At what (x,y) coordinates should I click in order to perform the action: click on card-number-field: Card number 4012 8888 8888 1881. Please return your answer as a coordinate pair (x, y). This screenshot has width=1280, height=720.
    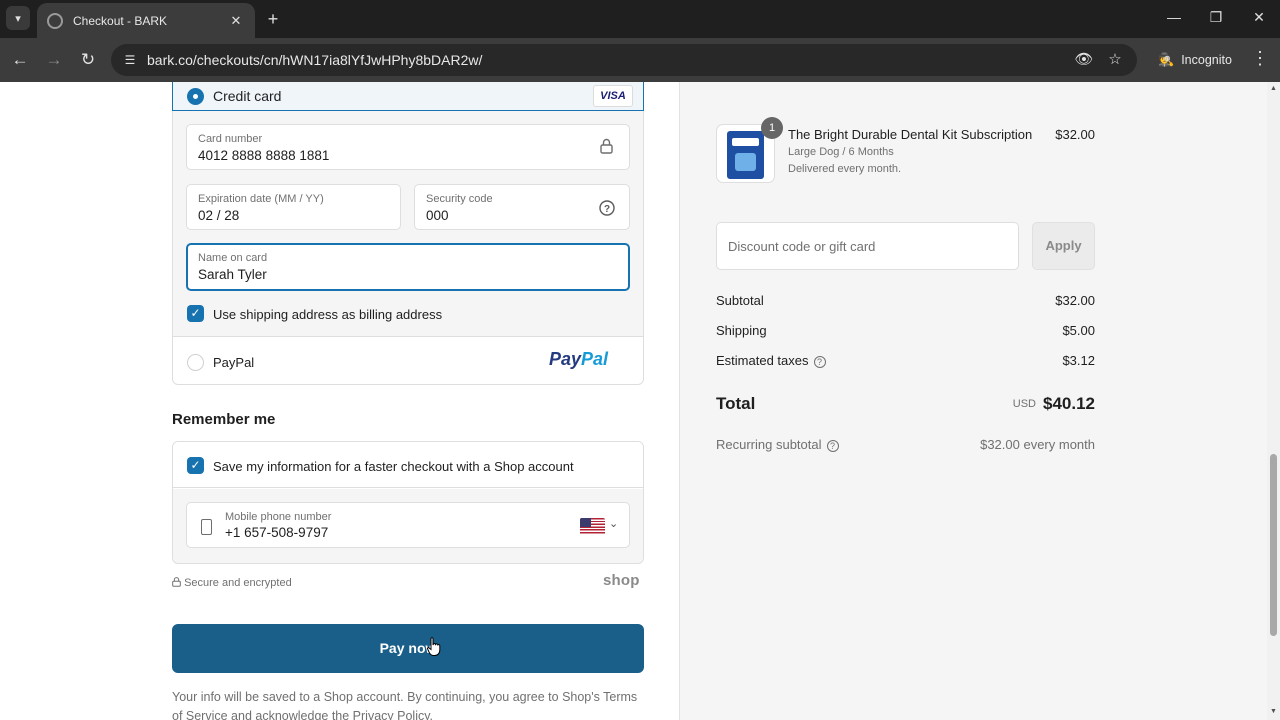
    Looking at the image, I should click on (408, 147).